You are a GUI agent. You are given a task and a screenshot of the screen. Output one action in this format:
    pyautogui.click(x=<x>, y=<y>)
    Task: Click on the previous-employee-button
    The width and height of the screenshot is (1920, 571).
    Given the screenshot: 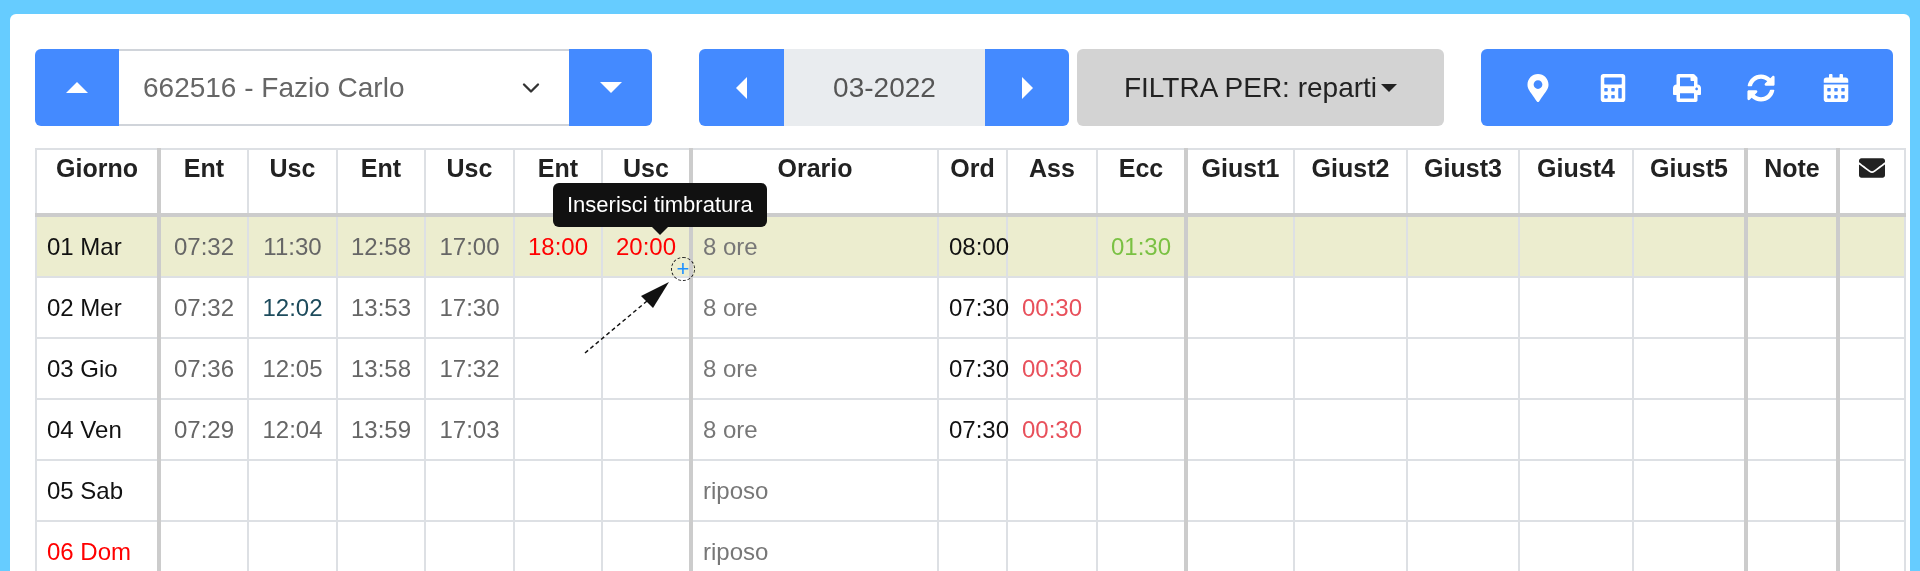 What is the action you would take?
    pyautogui.click(x=77, y=87)
    